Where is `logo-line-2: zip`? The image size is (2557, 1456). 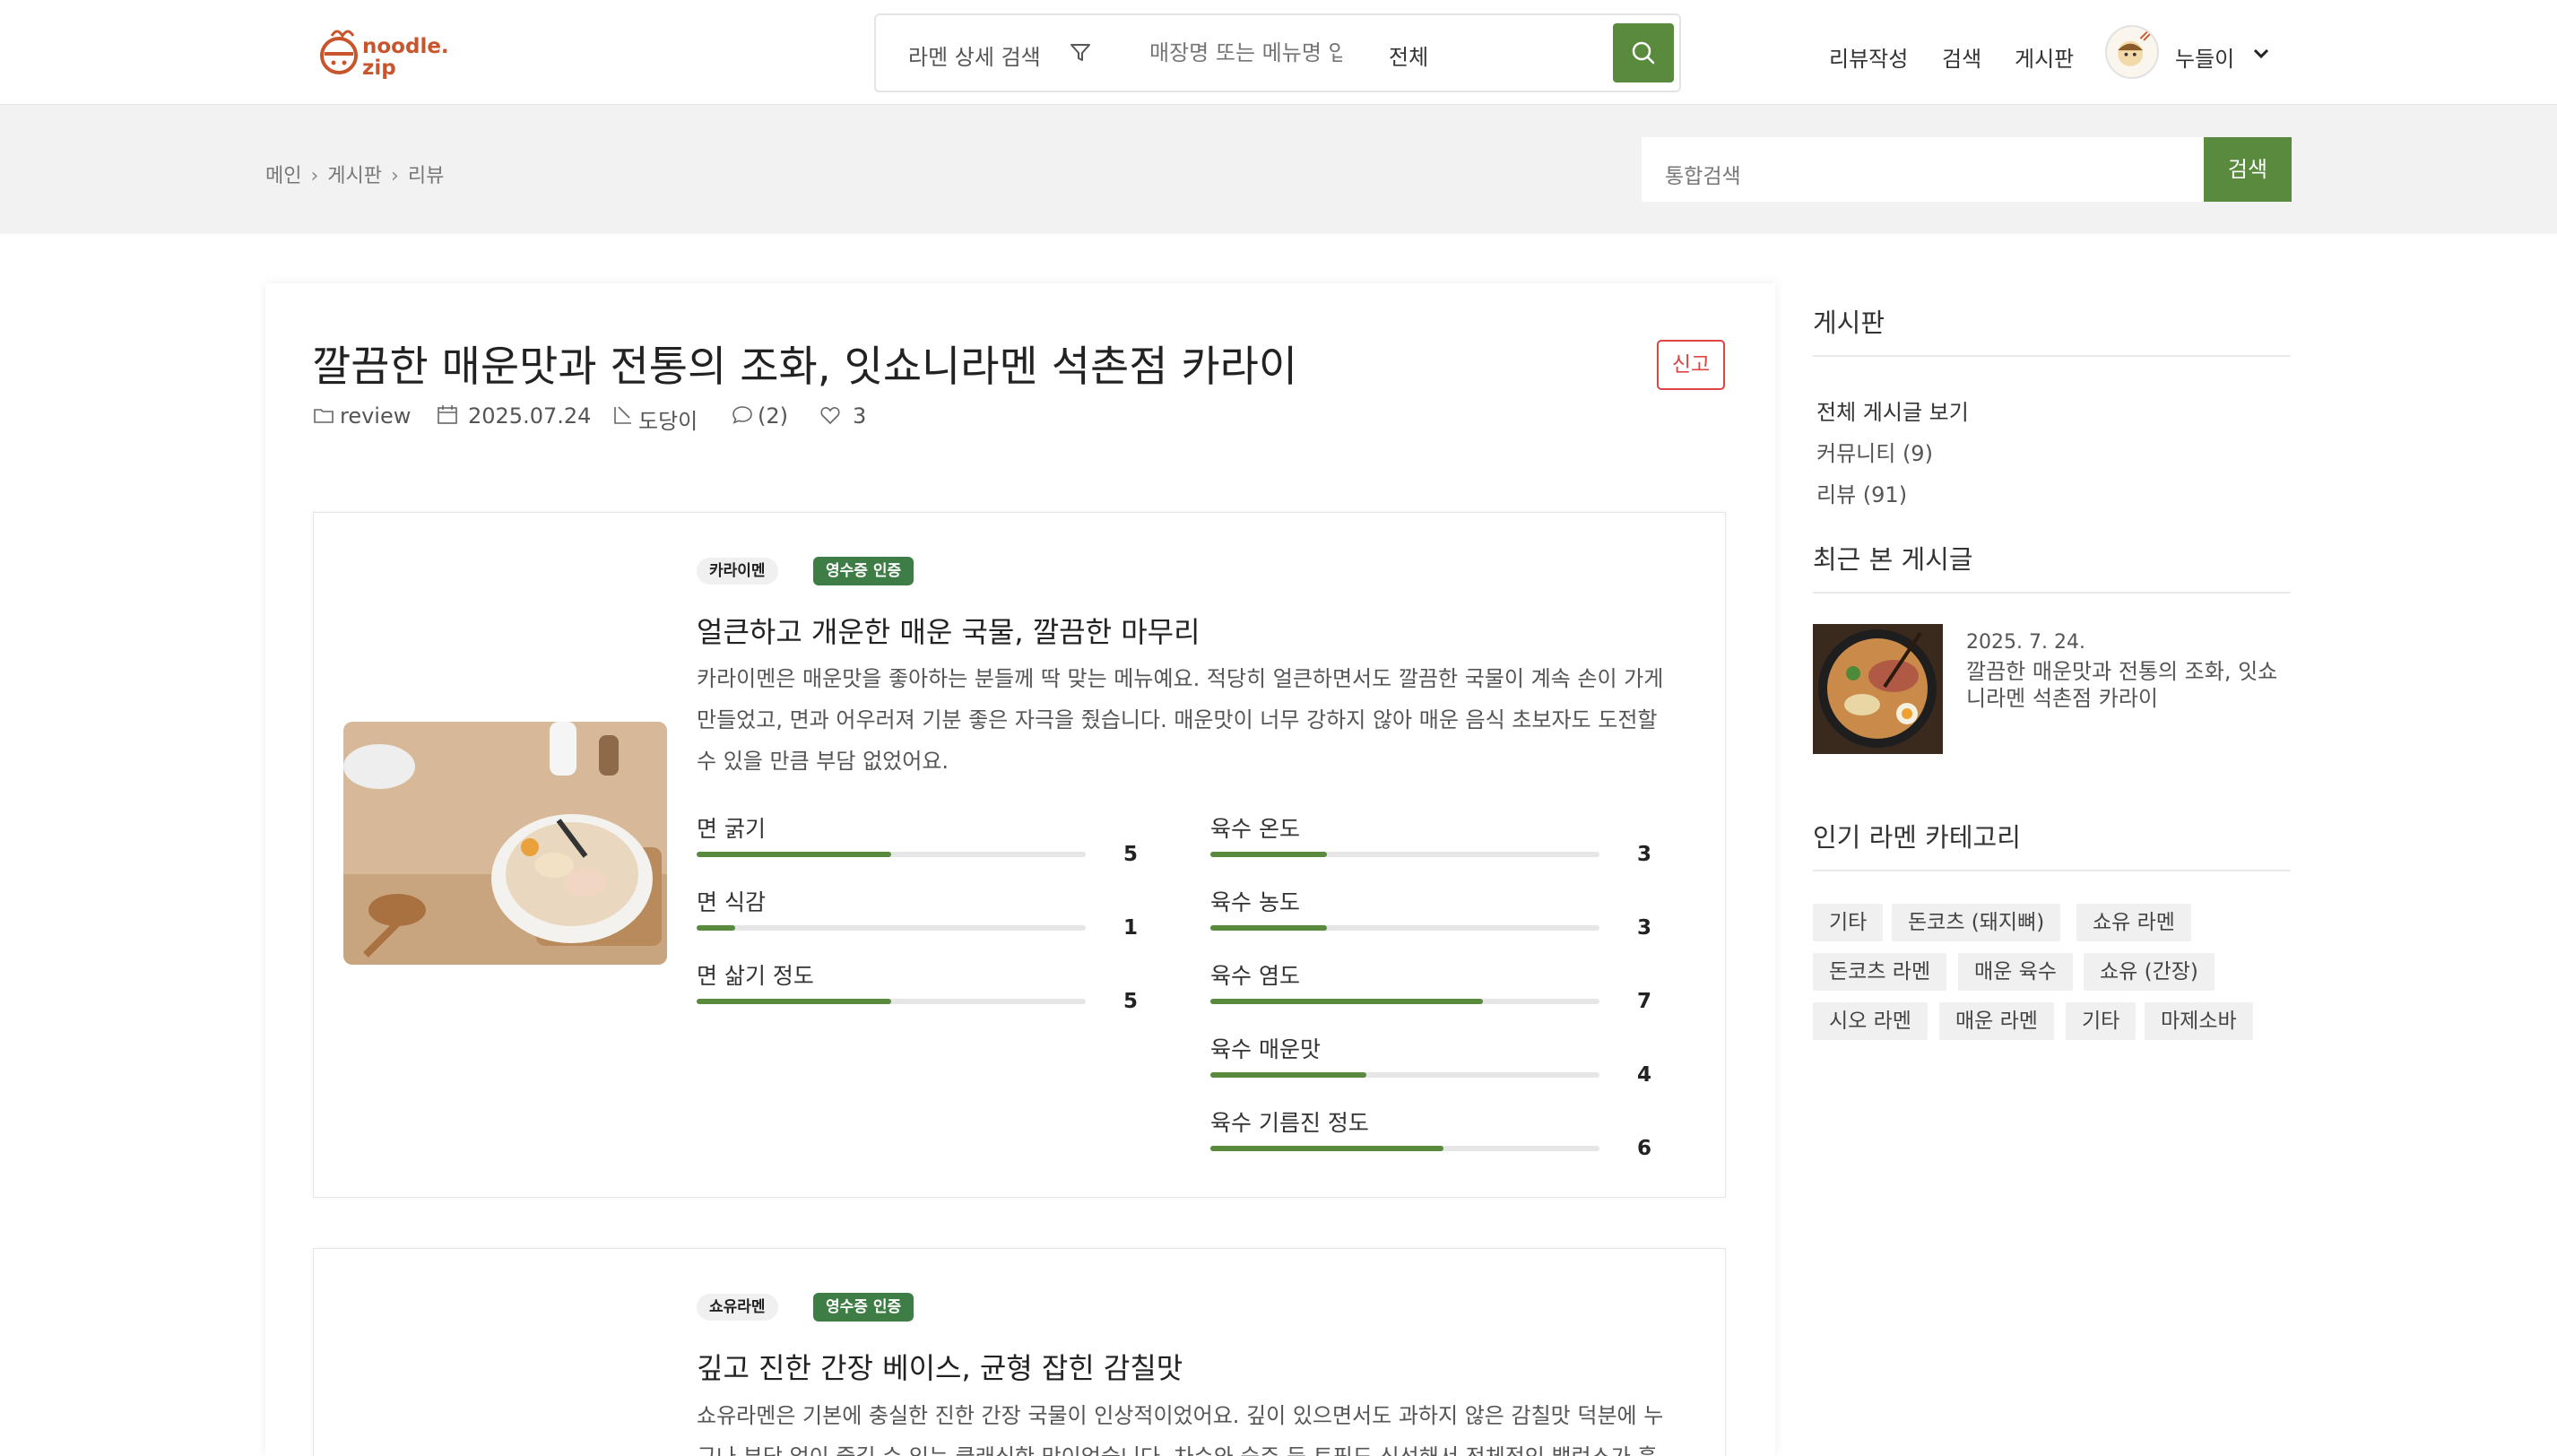 logo-line-2: zip is located at coordinates (379, 68).